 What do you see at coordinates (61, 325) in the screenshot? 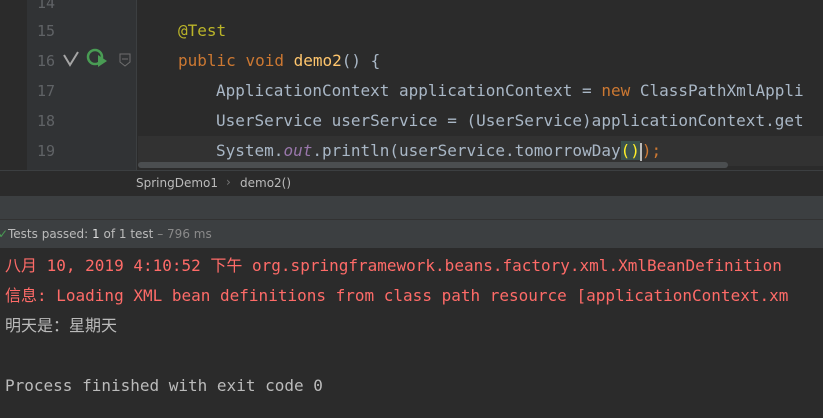
I see `console-line: 明天是：星期天` at bounding box center [61, 325].